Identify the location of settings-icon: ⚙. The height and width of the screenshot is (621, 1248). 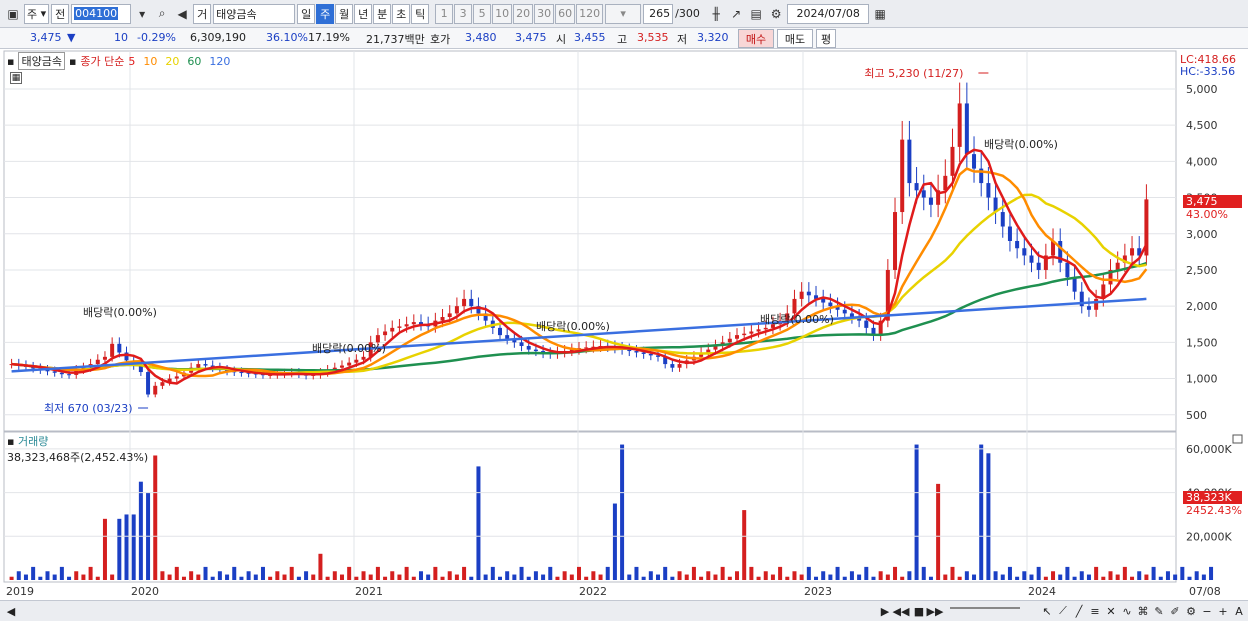
(1191, 611).